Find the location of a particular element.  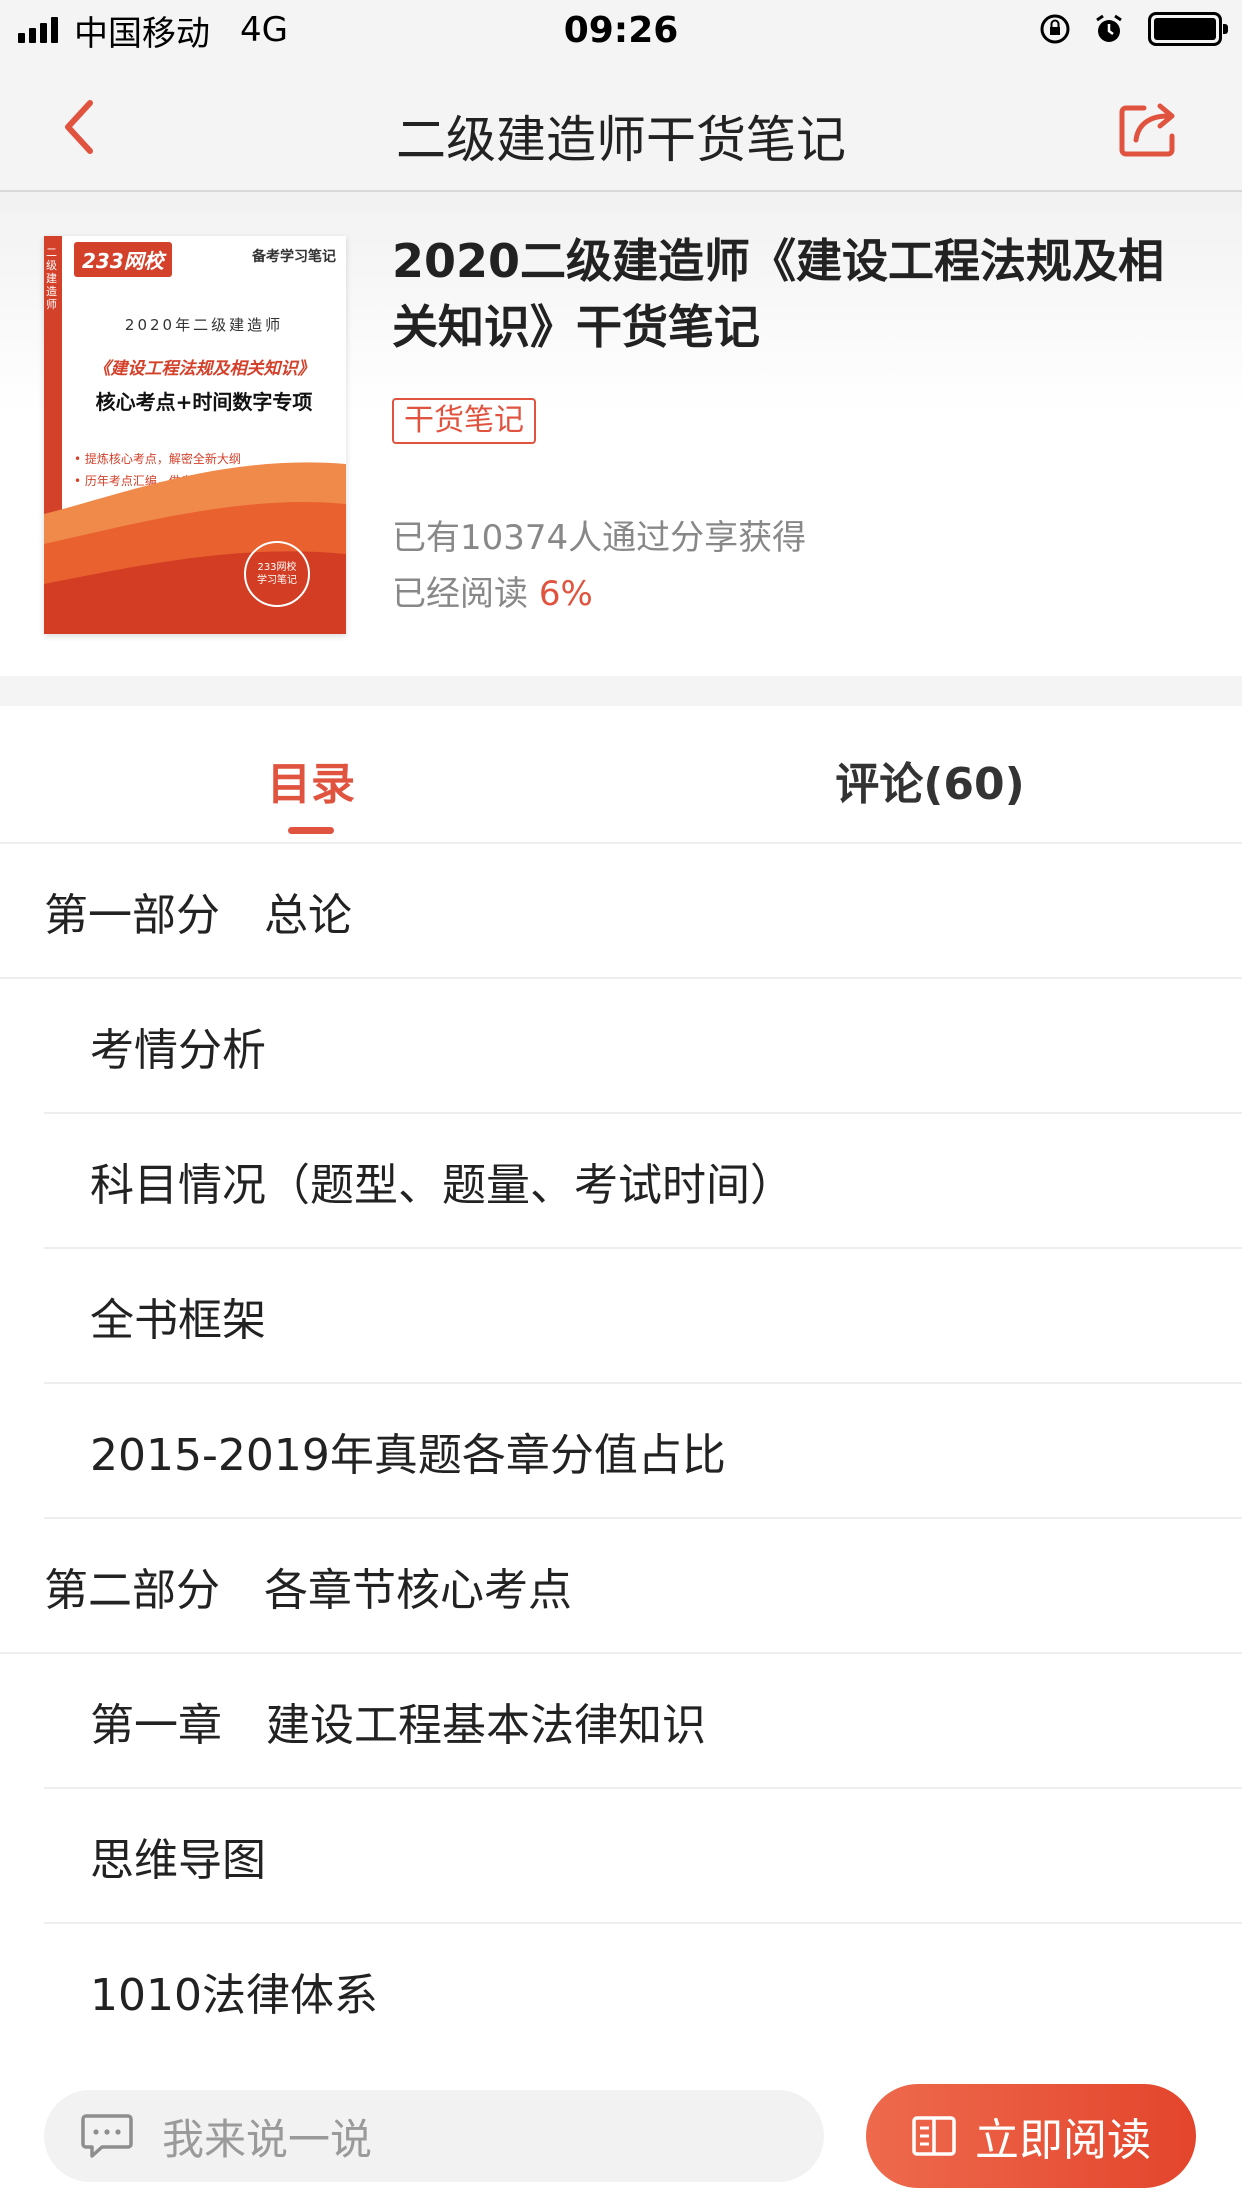

share-icon is located at coordinates (1147, 130).